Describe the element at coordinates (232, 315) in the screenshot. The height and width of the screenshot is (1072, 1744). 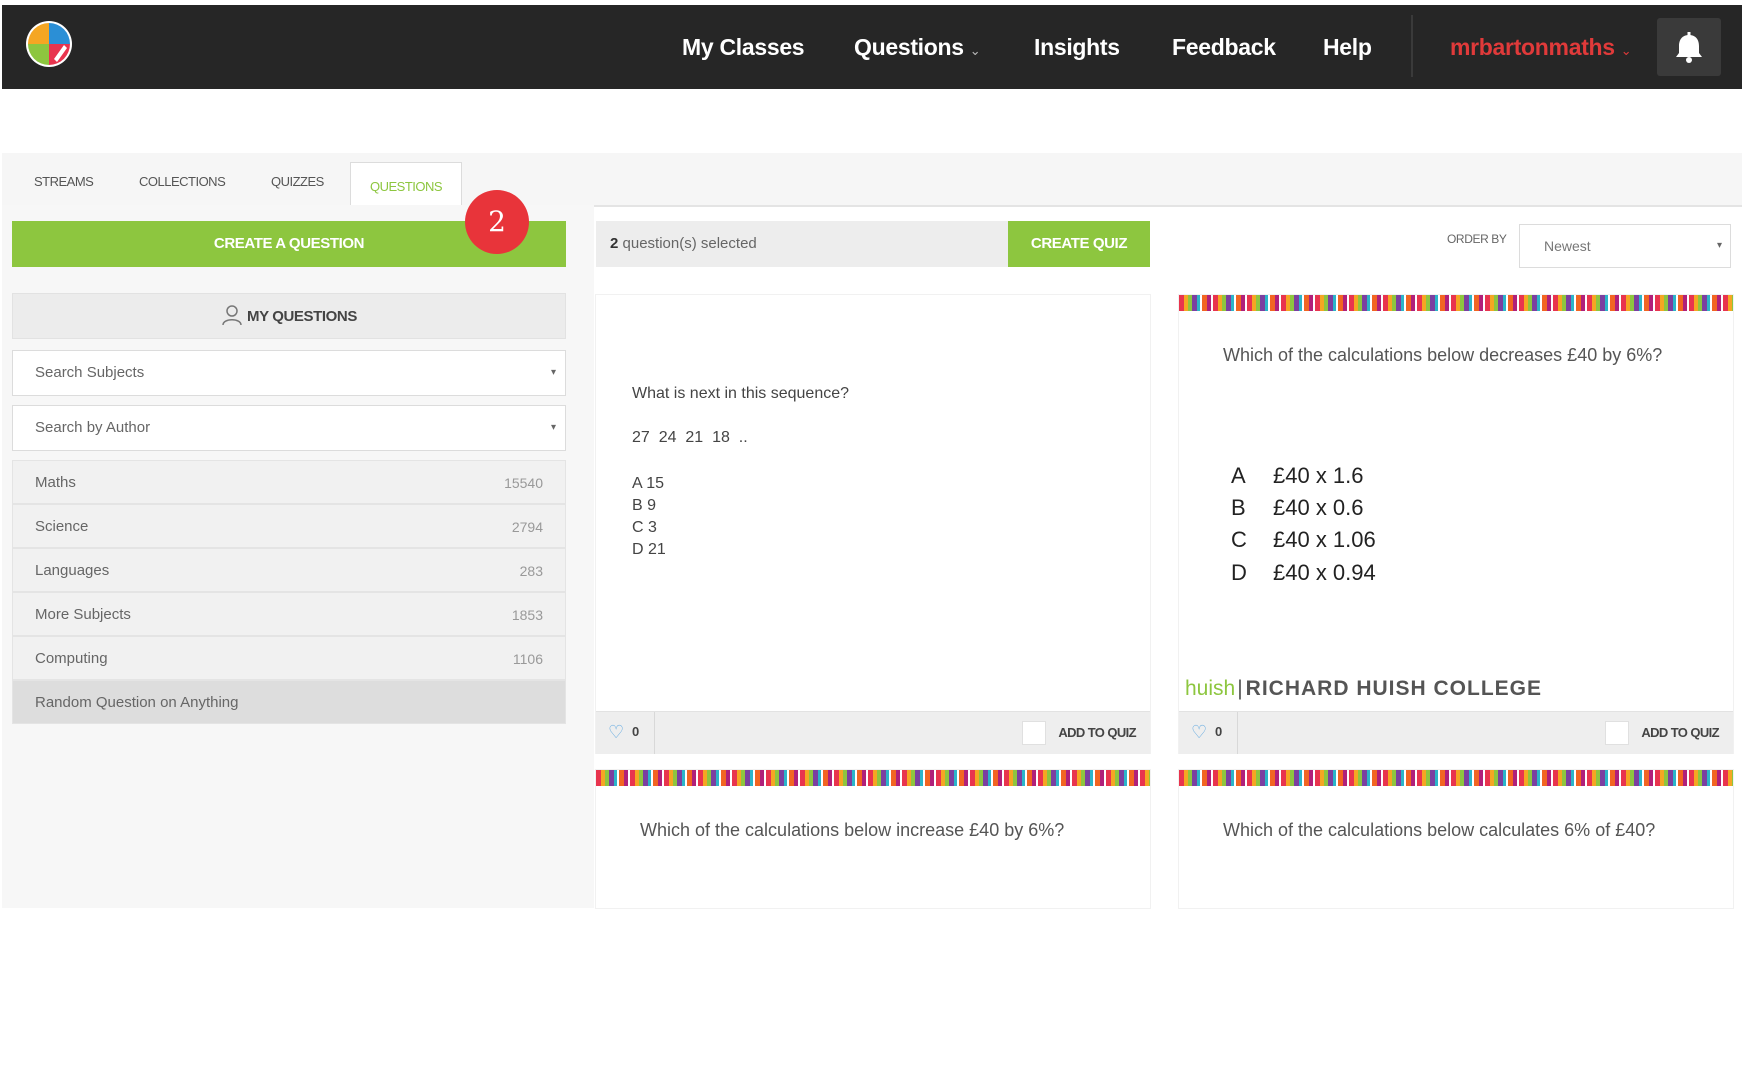
I see `user-icon` at that location.